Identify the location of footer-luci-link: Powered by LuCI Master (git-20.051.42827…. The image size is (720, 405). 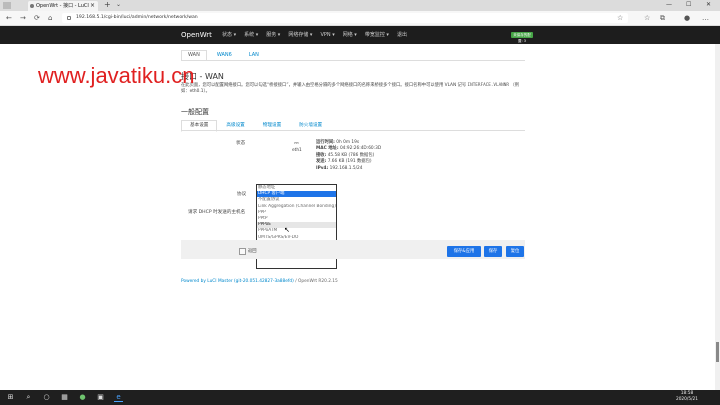
(237, 281).